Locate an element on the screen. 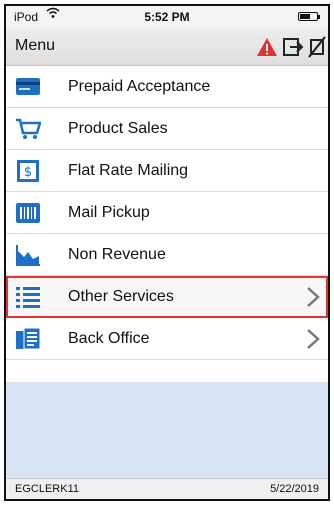 This screenshot has width=334, height=505. documents-icon is located at coordinates (28, 339).